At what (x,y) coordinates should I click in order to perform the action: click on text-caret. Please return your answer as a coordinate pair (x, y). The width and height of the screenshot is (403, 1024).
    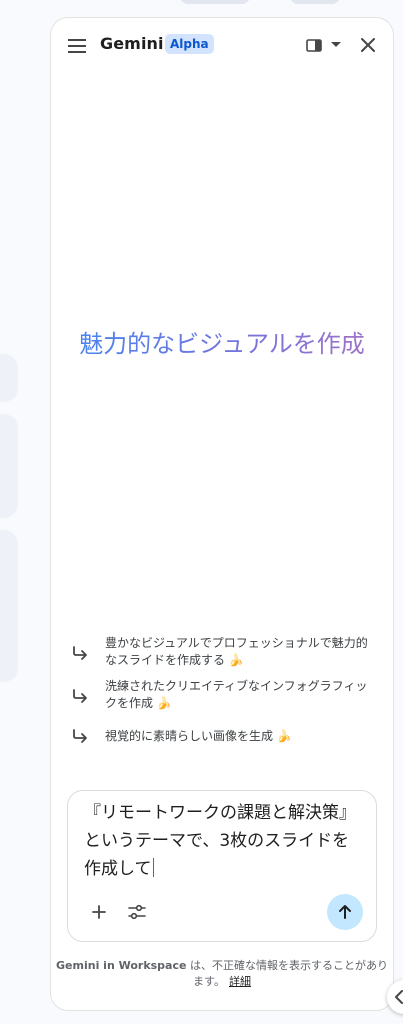
    Looking at the image, I should click on (153, 867).